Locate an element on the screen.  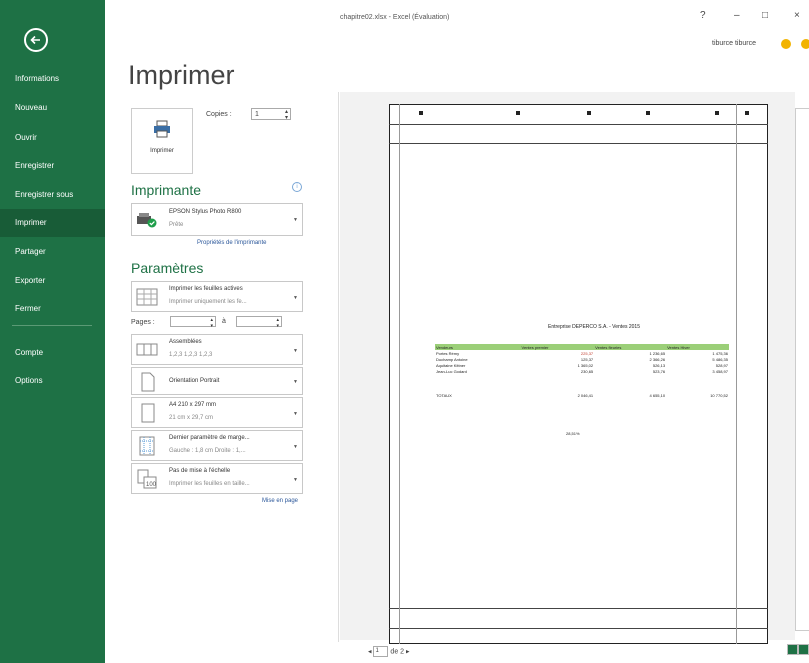
sidebar-item-options: Options is located at coordinates (52, 381).